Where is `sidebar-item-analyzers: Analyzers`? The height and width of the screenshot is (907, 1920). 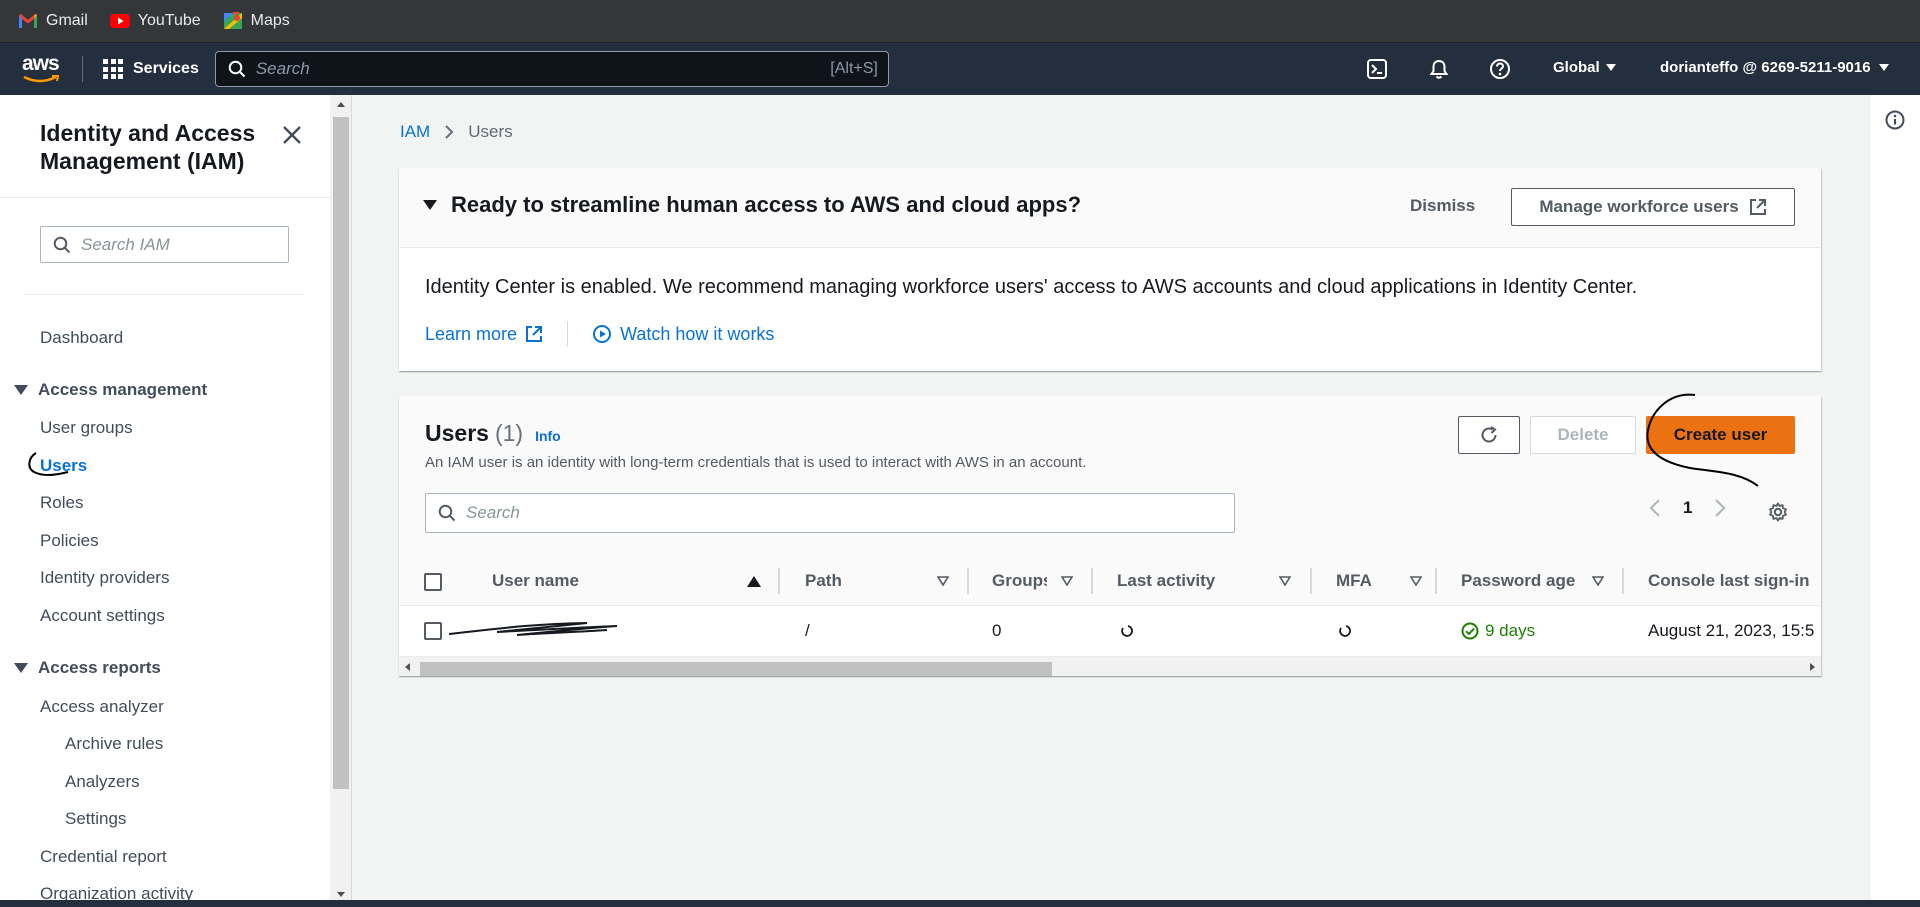 sidebar-item-analyzers: Analyzers is located at coordinates (102, 782).